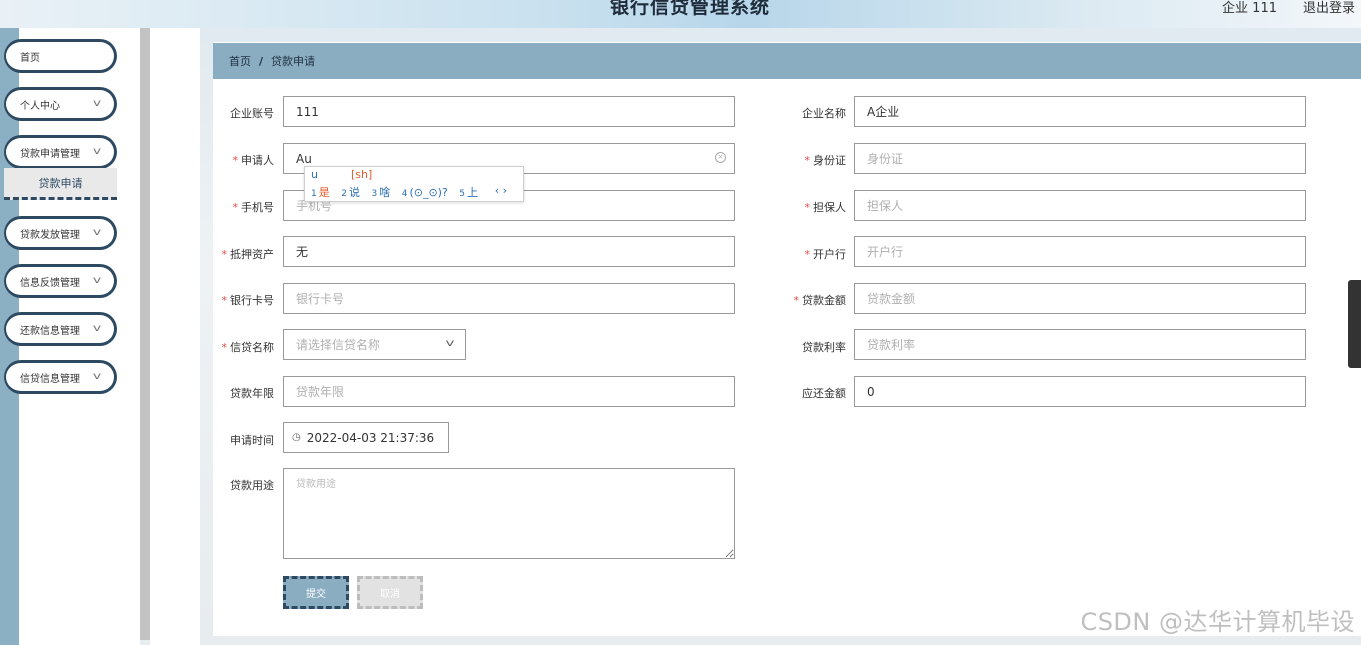  I want to click on sidebar-item-loan-application: 贷款申请管理 v, so click(60, 152).